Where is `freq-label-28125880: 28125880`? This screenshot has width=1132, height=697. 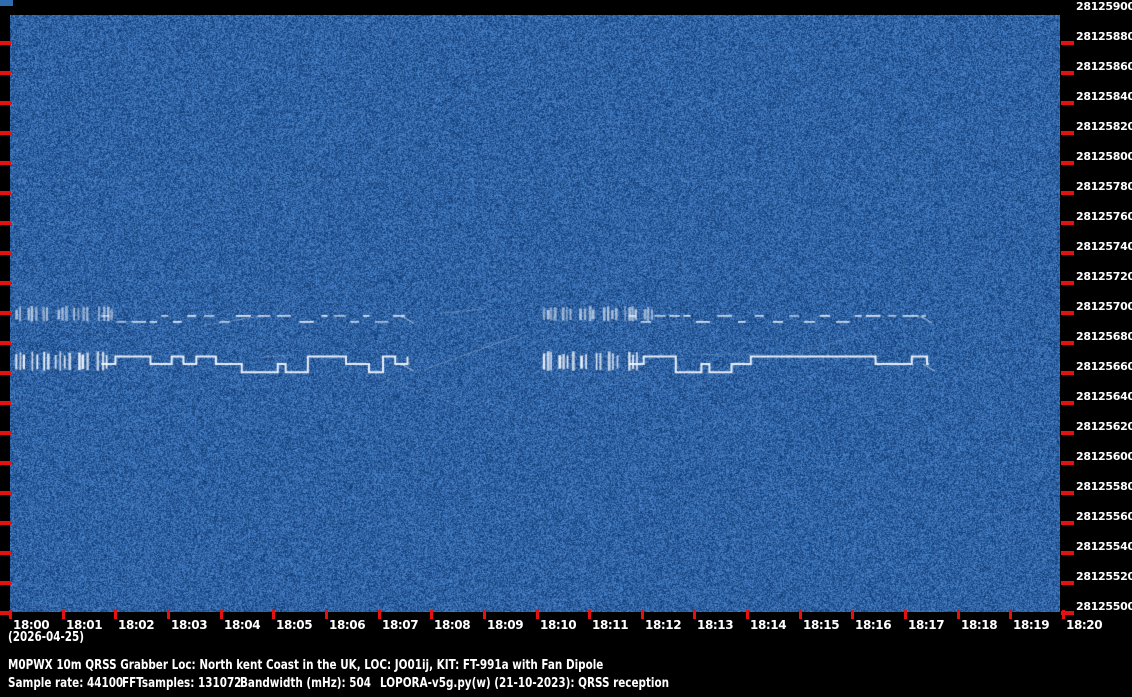
freq-label-28125880: 28125880 is located at coordinates (1104, 36).